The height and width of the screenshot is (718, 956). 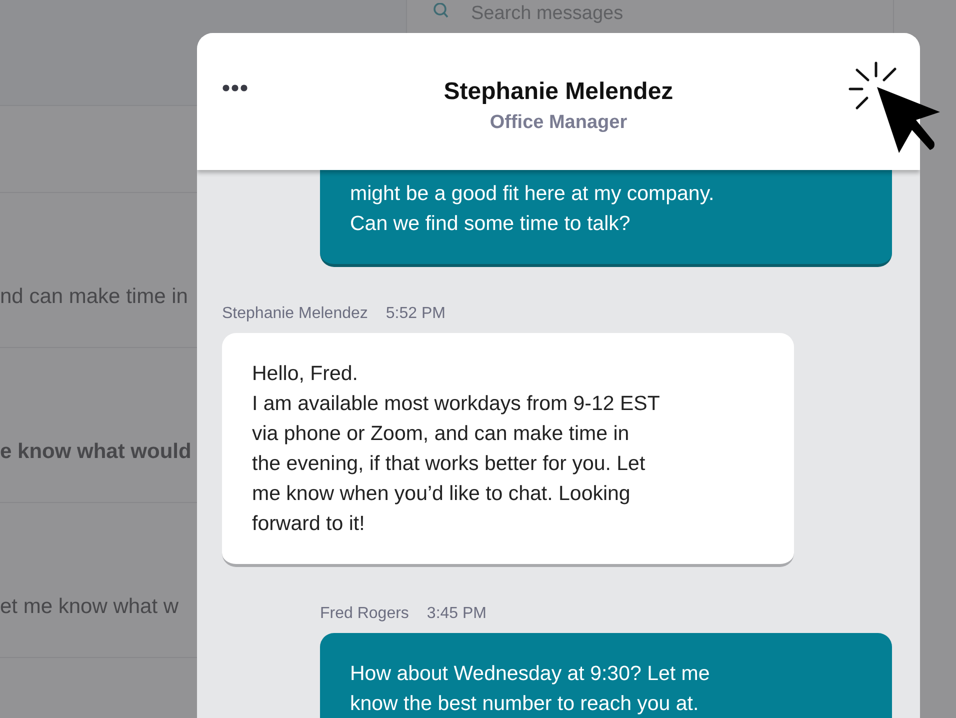 I want to click on message-preview: et me know what w, so click(x=89, y=606).